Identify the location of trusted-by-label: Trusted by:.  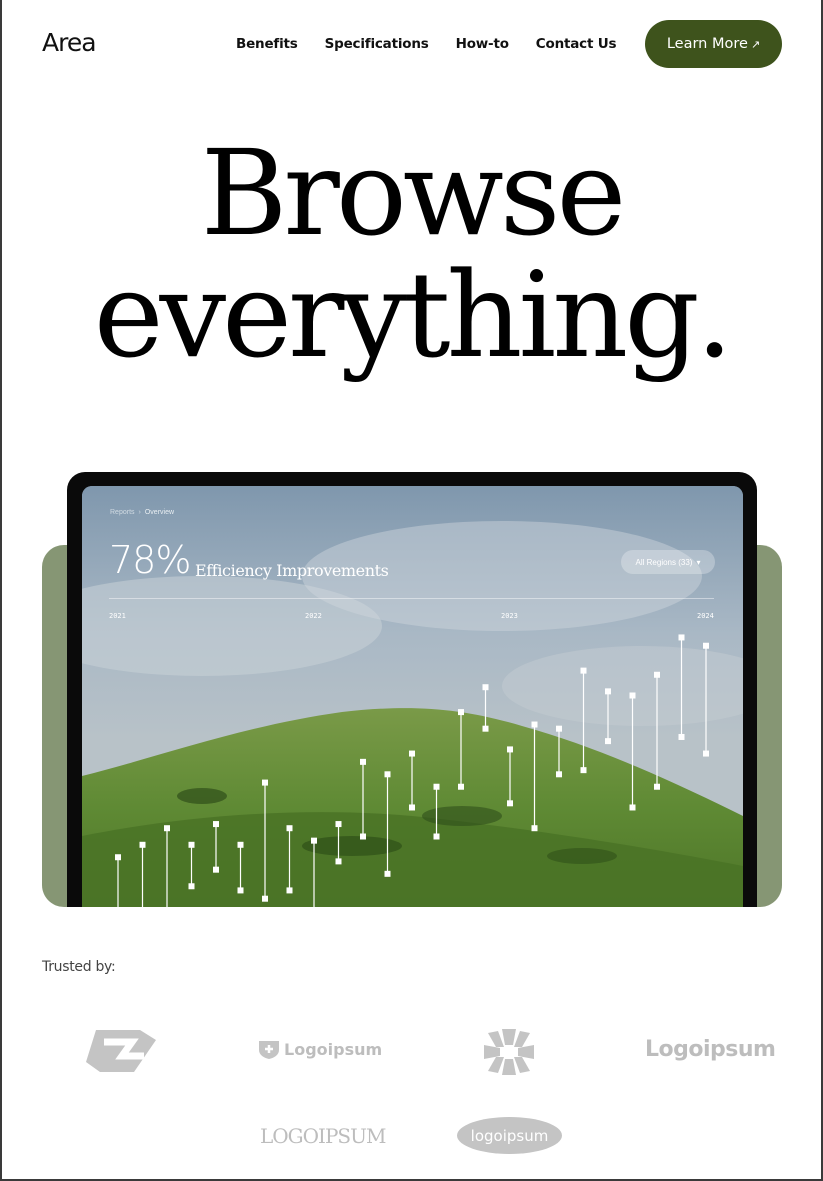
(79, 967).